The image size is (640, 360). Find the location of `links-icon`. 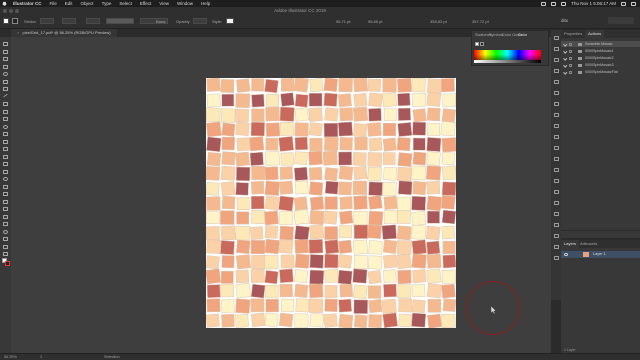

links-icon is located at coordinates (556, 236).